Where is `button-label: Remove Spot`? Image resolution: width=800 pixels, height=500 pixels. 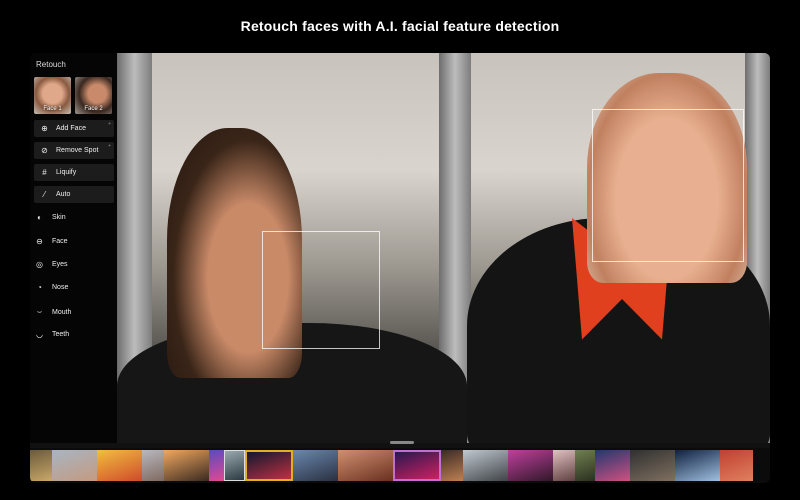
button-label: Remove Spot is located at coordinates (77, 150).